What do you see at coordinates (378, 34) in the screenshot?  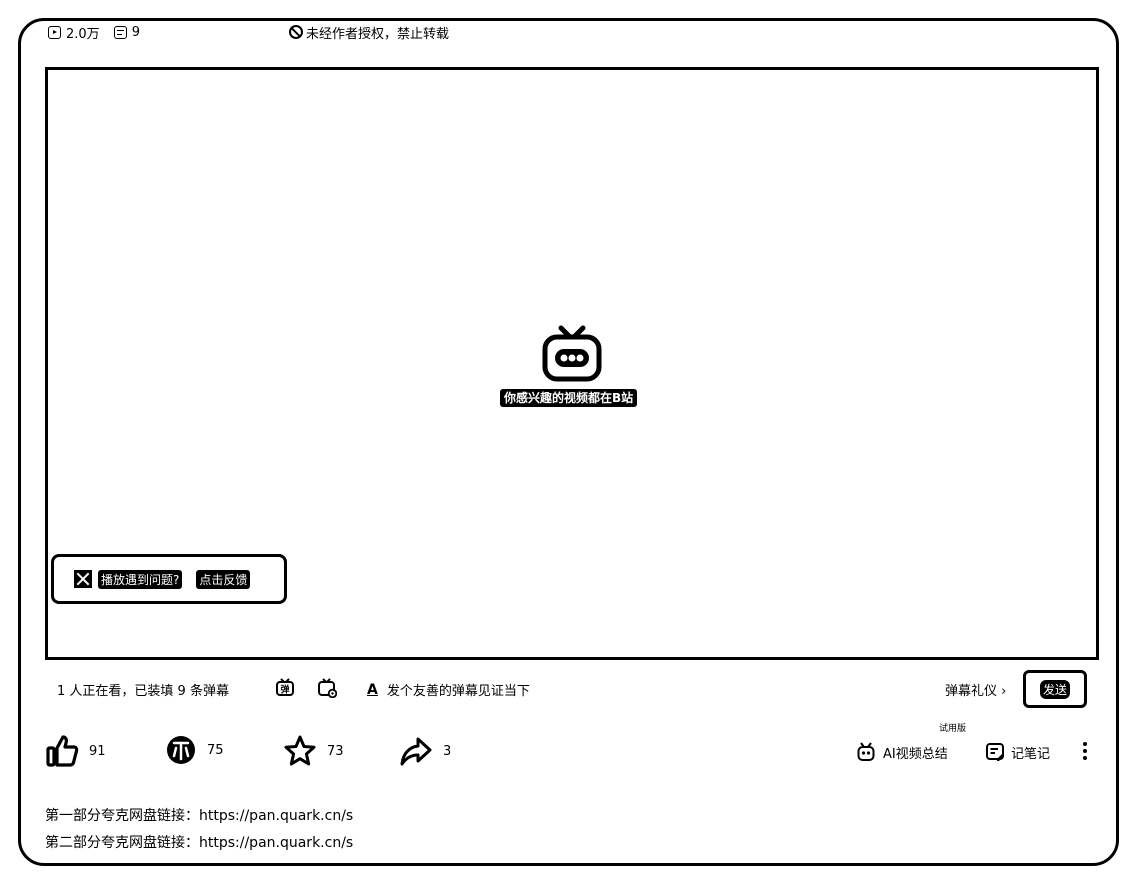 I see `copyright-text: 未经作者授权，禁止转载` at bounding box center [378, 34].